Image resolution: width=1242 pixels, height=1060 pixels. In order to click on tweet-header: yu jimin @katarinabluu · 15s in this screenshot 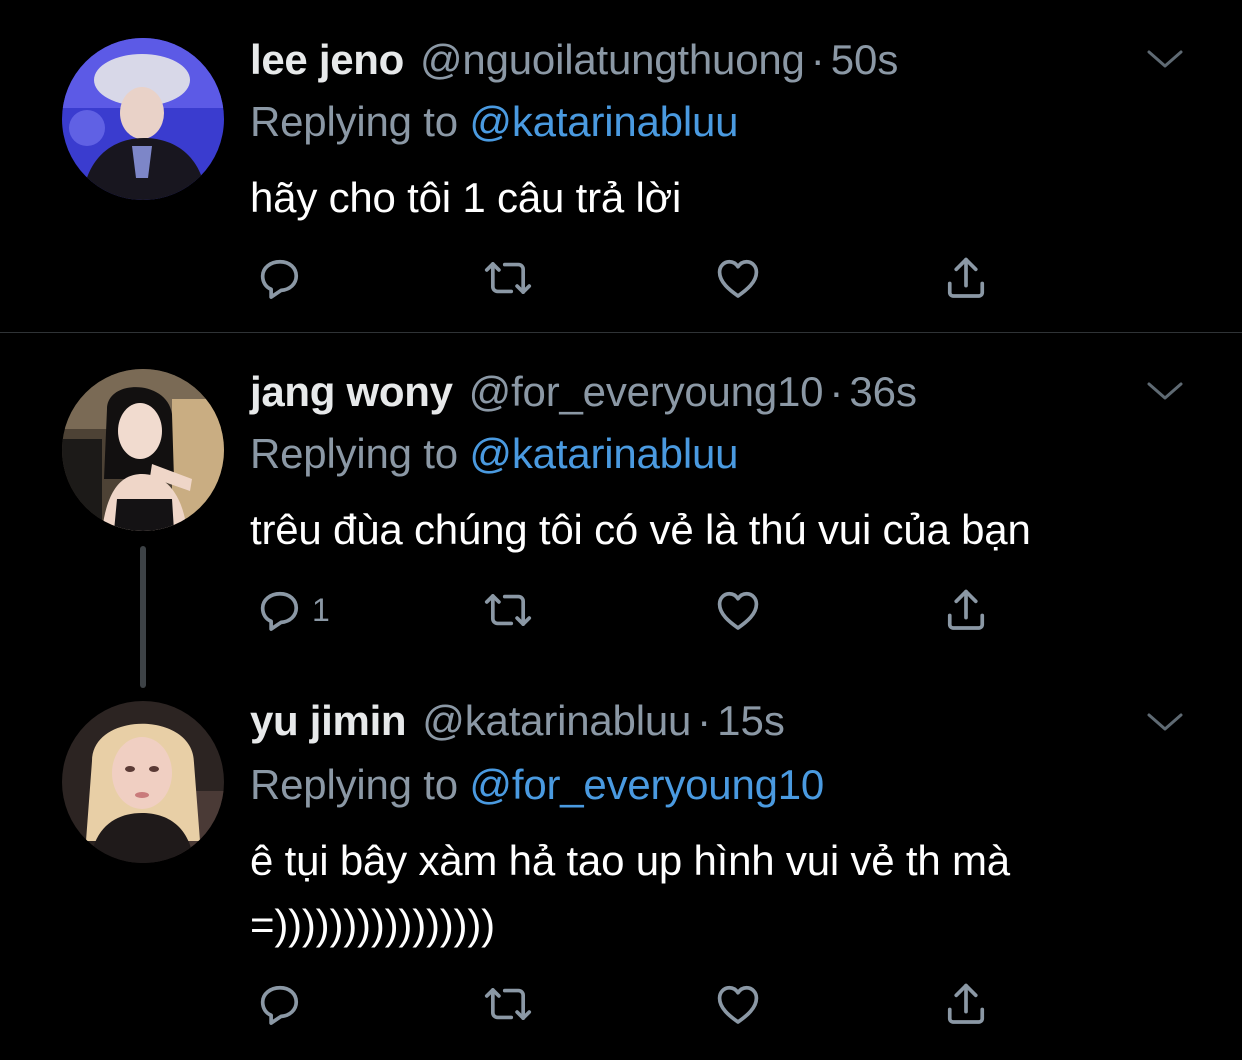, I will do `click(517, 721)`.